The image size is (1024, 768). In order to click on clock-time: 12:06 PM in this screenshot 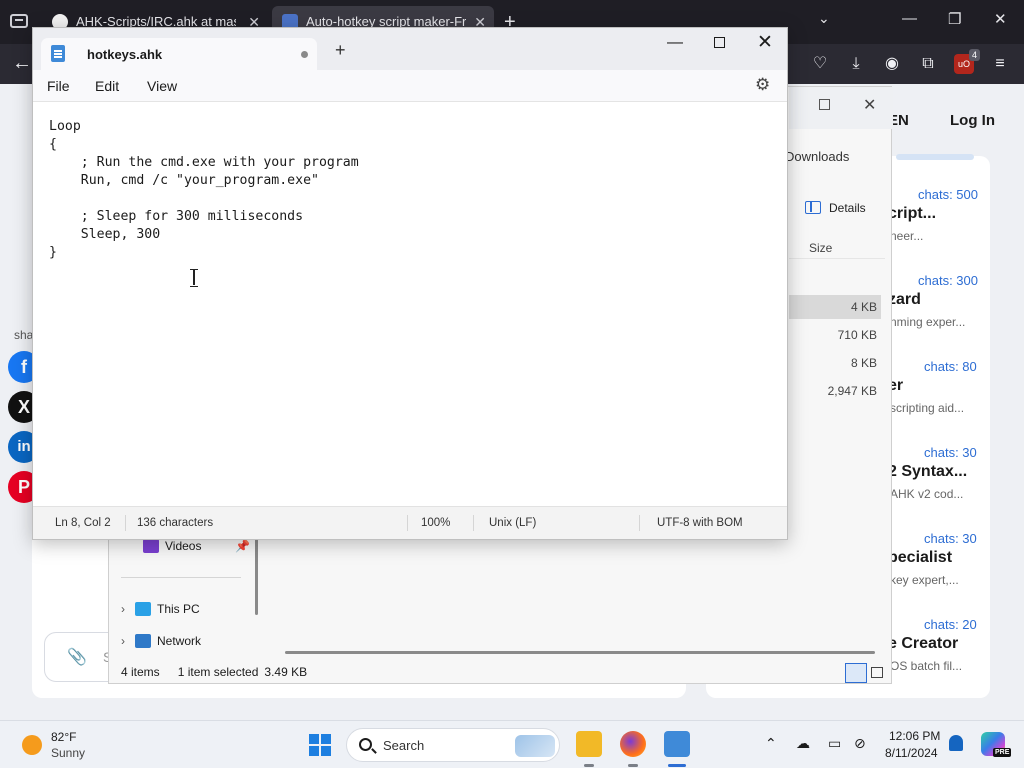, I will do `click(914, 736)`.